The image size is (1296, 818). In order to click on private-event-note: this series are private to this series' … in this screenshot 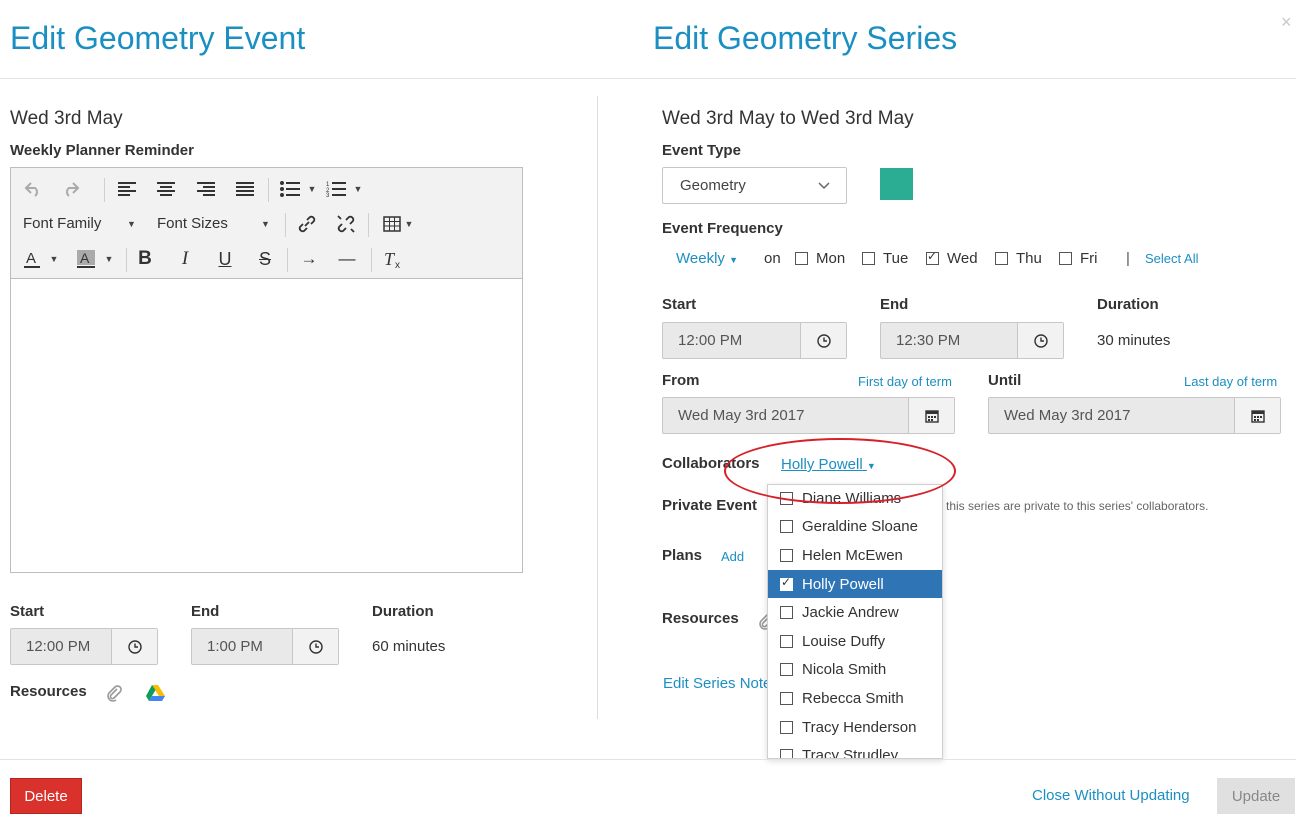, I will do `click(1077, 506)`.